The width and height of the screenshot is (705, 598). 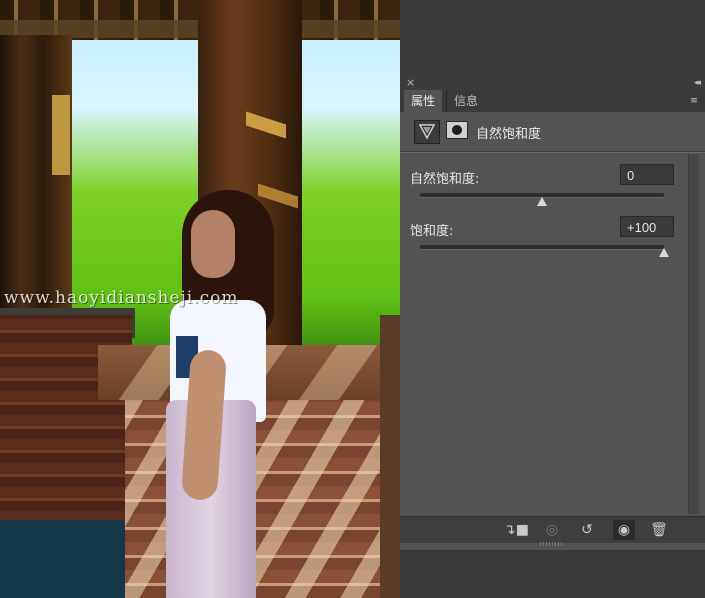 What do you see at coordinates (552, 544) in the screenshot?
I see `resize-grip` at bounding box center [552, 544].